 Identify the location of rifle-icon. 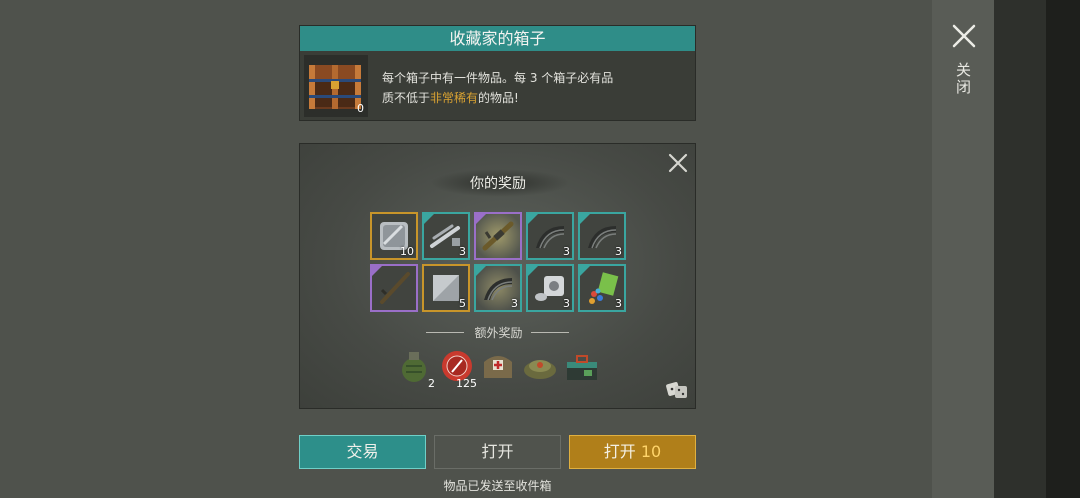
(498, 236).